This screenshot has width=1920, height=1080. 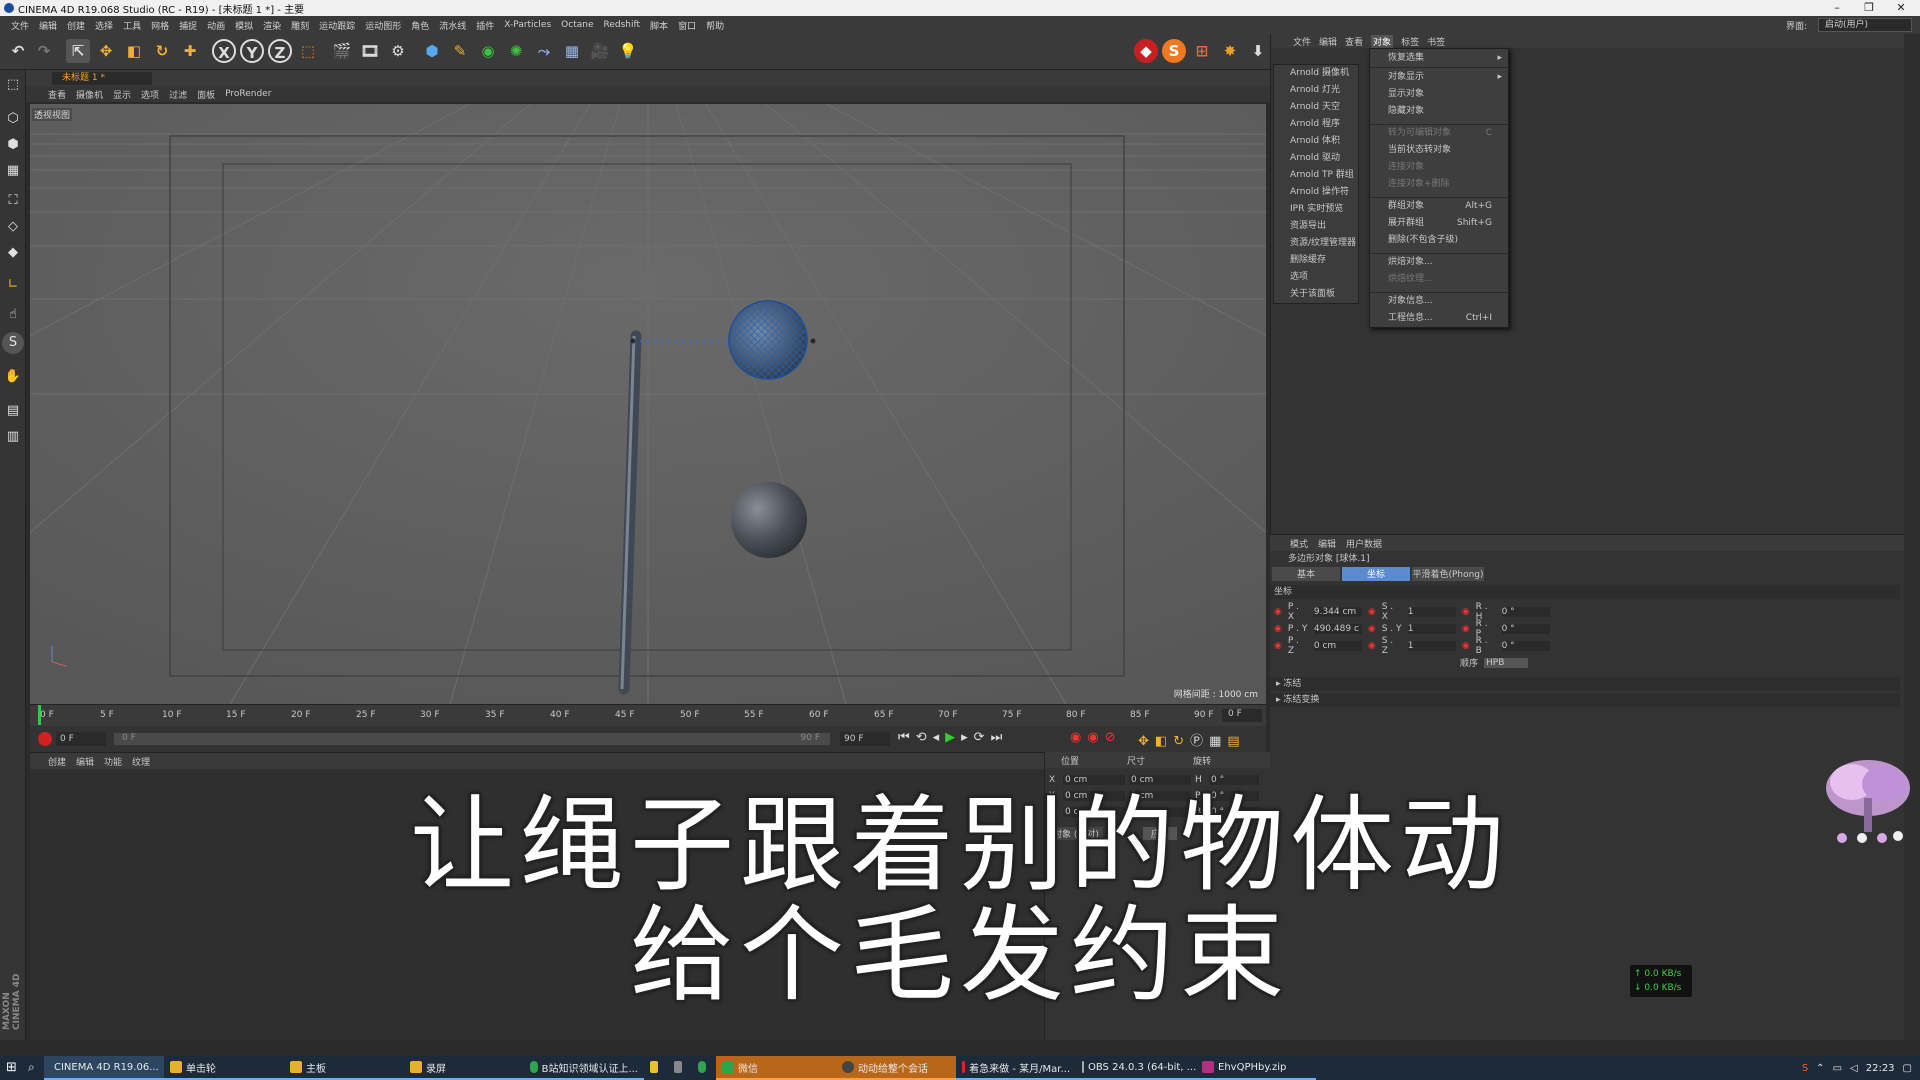 What do you see at coordinates (272, 25) in the screenshot?
I see `menu-render: 渲染` at bounding box center [272, 25].